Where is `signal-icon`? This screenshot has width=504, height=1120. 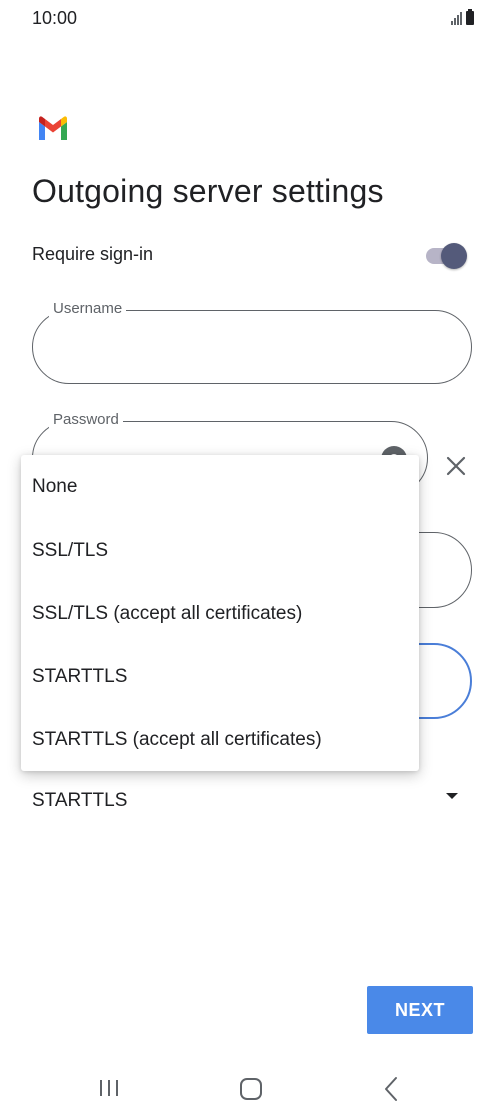 signal-icon is located at coordinates (456, 18).